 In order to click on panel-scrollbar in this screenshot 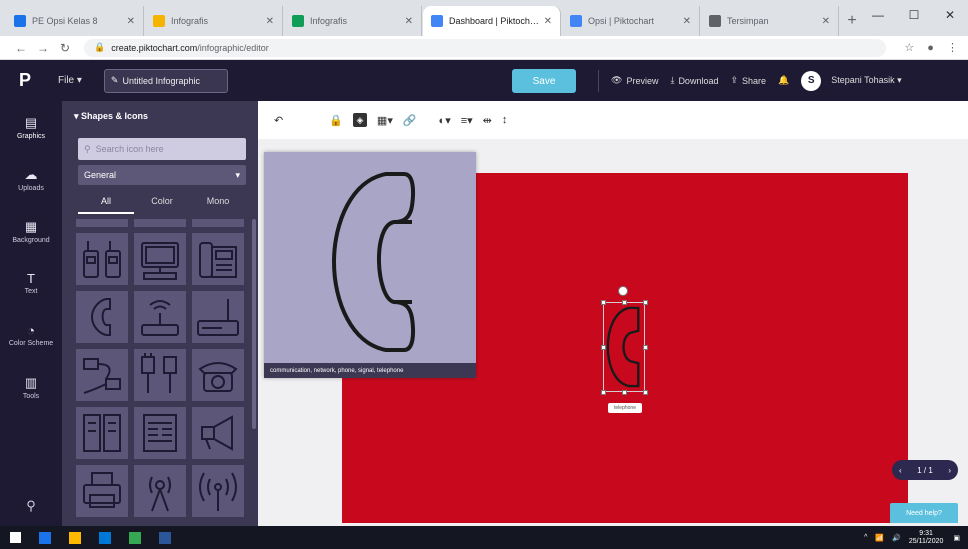, I will do `click(254, 324)`.